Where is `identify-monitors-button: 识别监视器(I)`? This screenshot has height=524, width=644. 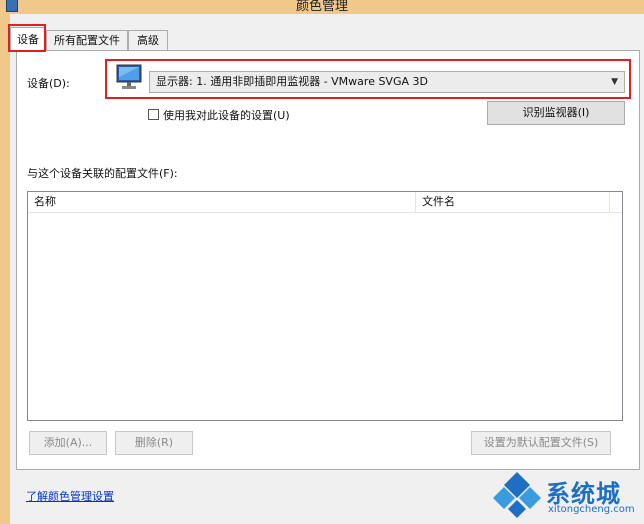
identify-monitors-button: 识别监视器(I) is located at coordinates (556, 113).